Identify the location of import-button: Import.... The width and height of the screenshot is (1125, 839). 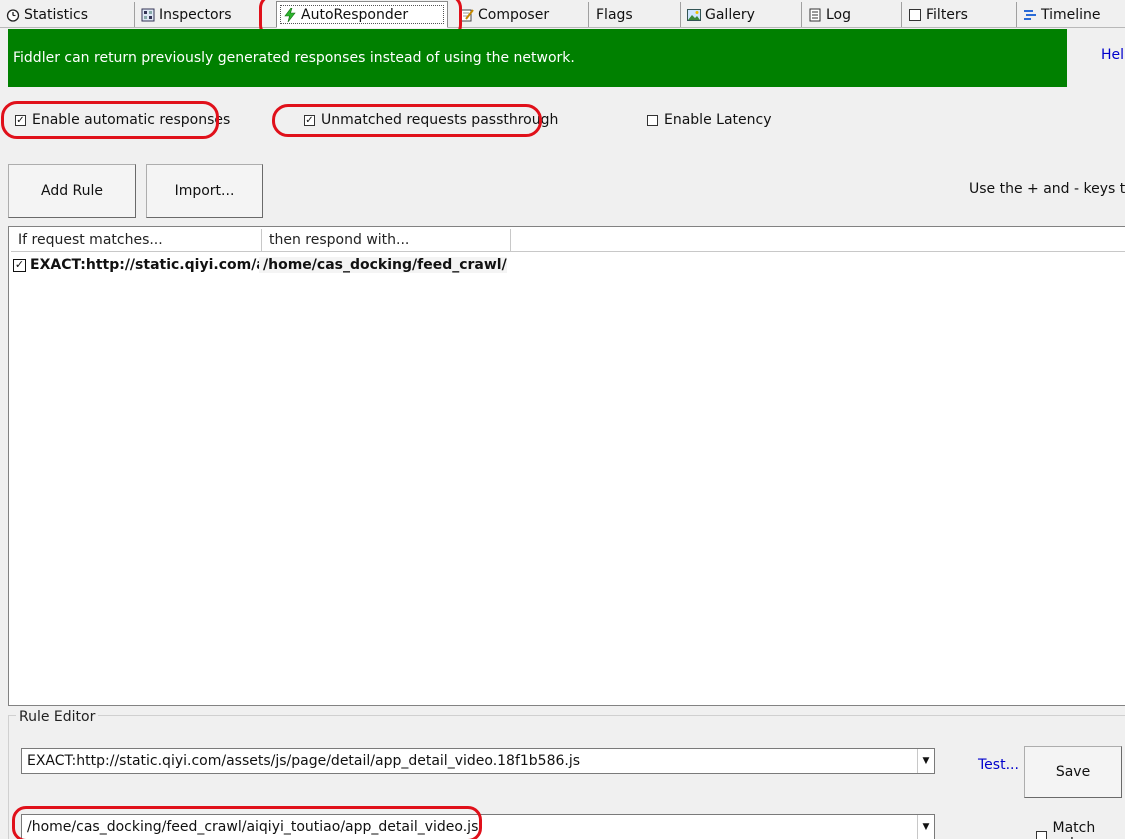
(204, 191).